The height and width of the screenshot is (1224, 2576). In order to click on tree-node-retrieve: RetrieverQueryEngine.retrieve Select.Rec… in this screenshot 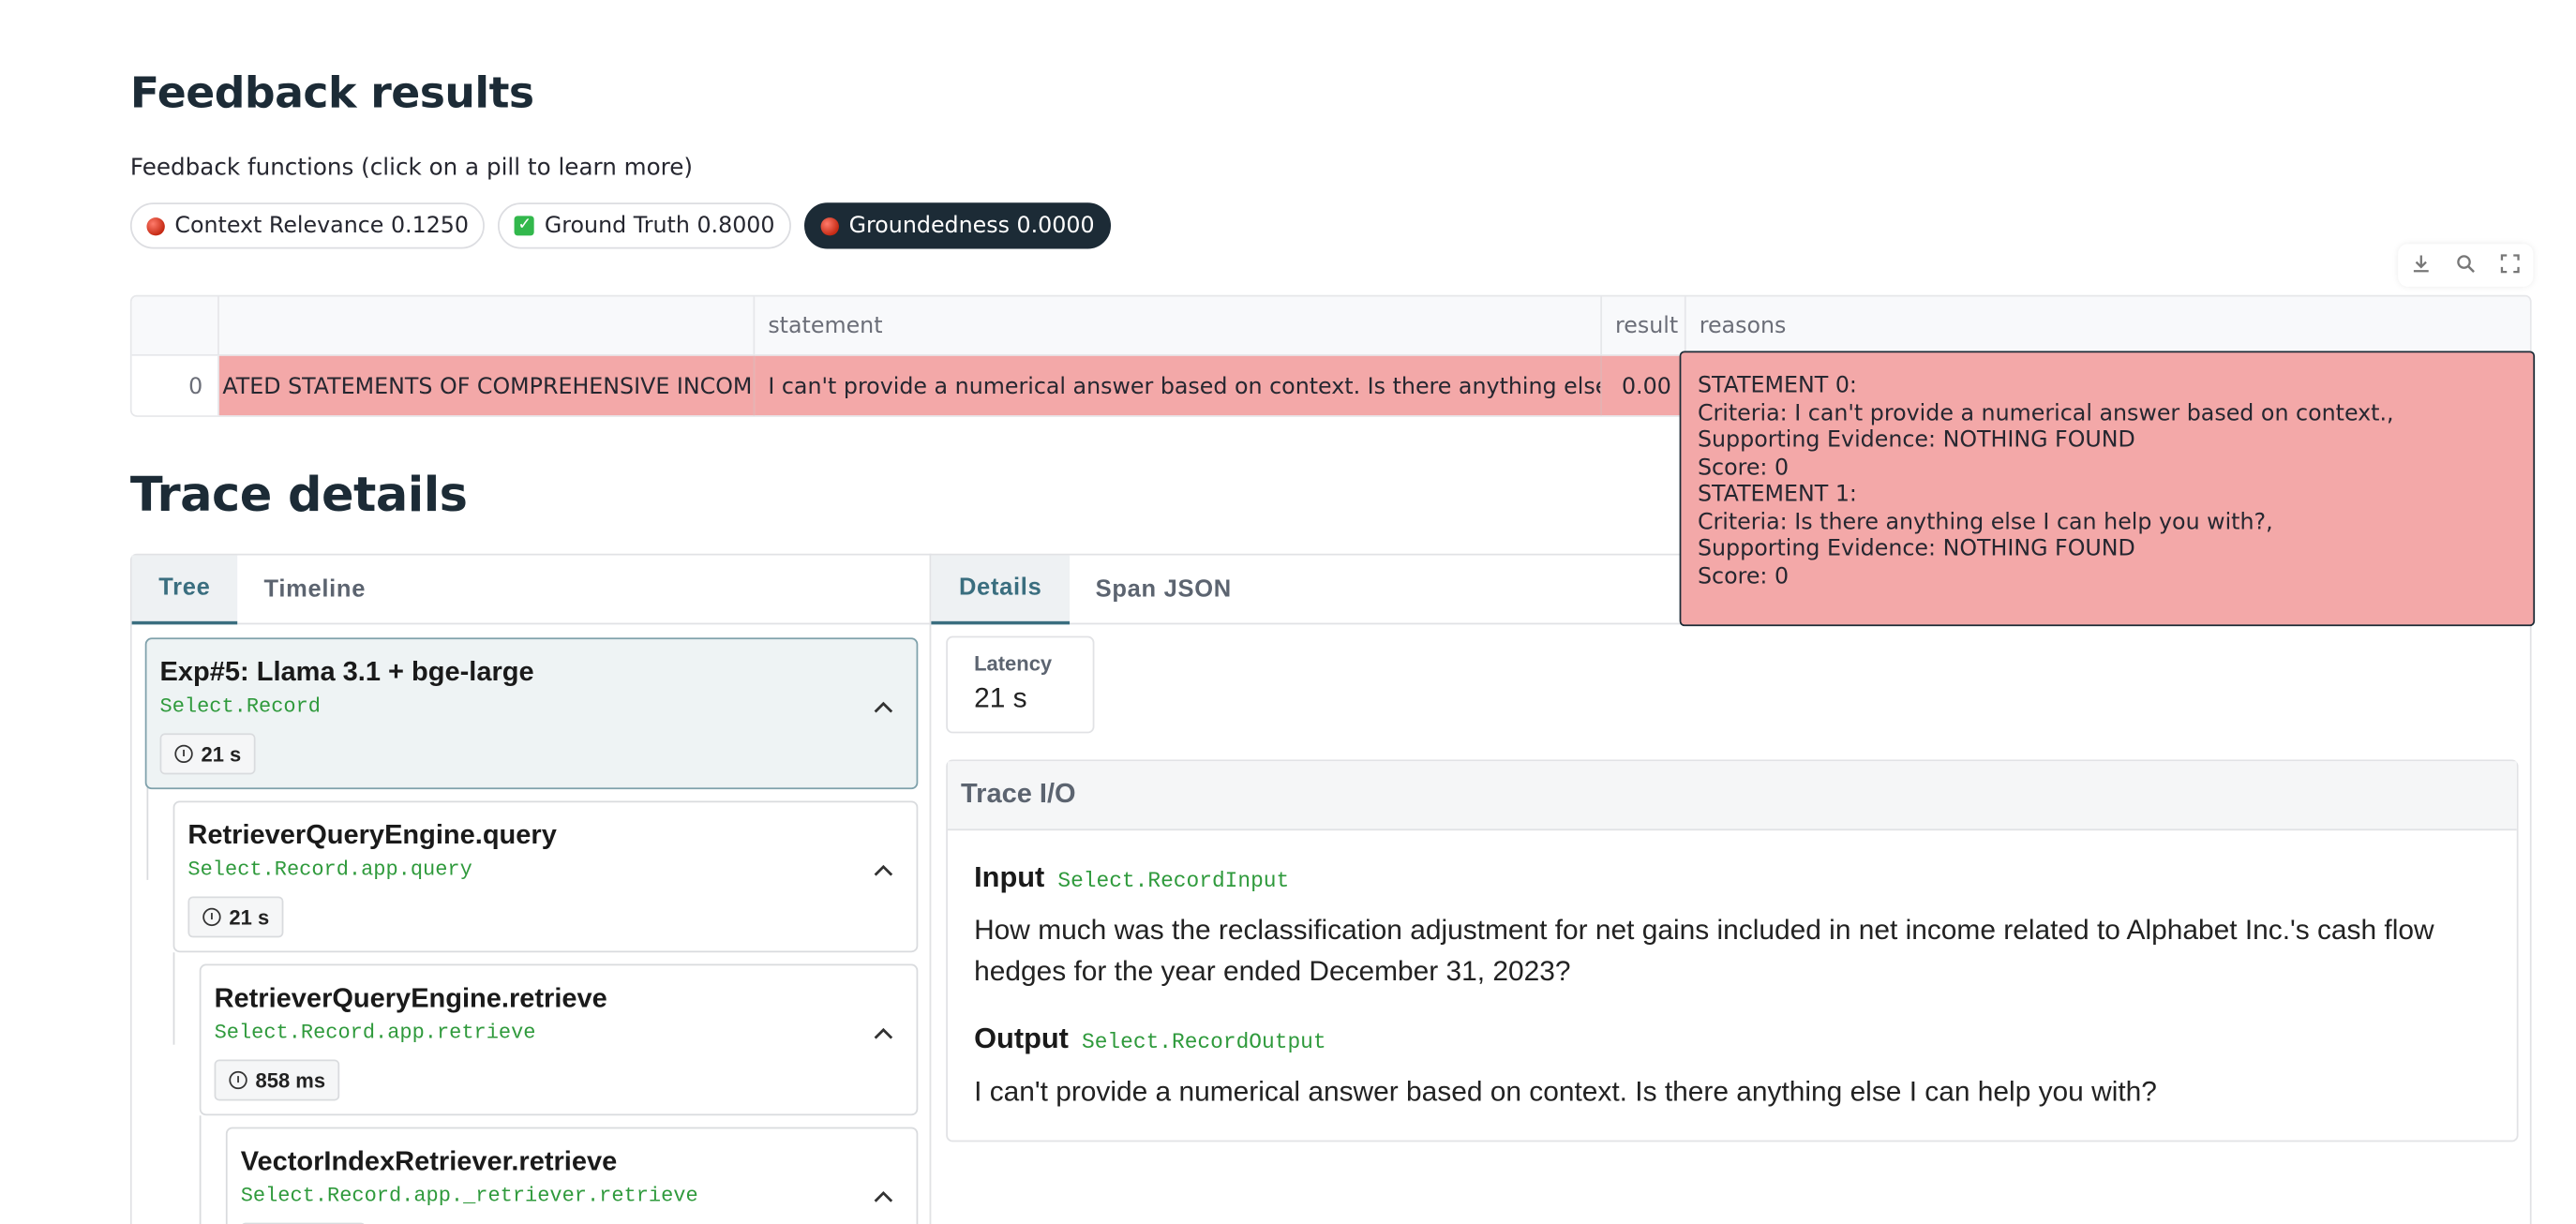, I will do `click(559, 1039)`.